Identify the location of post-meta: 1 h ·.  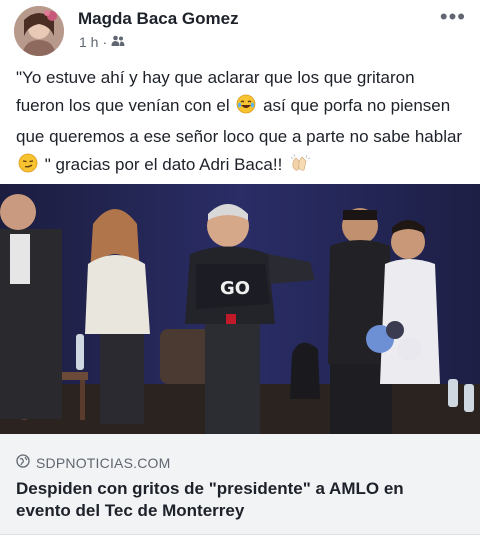
(102, 42).